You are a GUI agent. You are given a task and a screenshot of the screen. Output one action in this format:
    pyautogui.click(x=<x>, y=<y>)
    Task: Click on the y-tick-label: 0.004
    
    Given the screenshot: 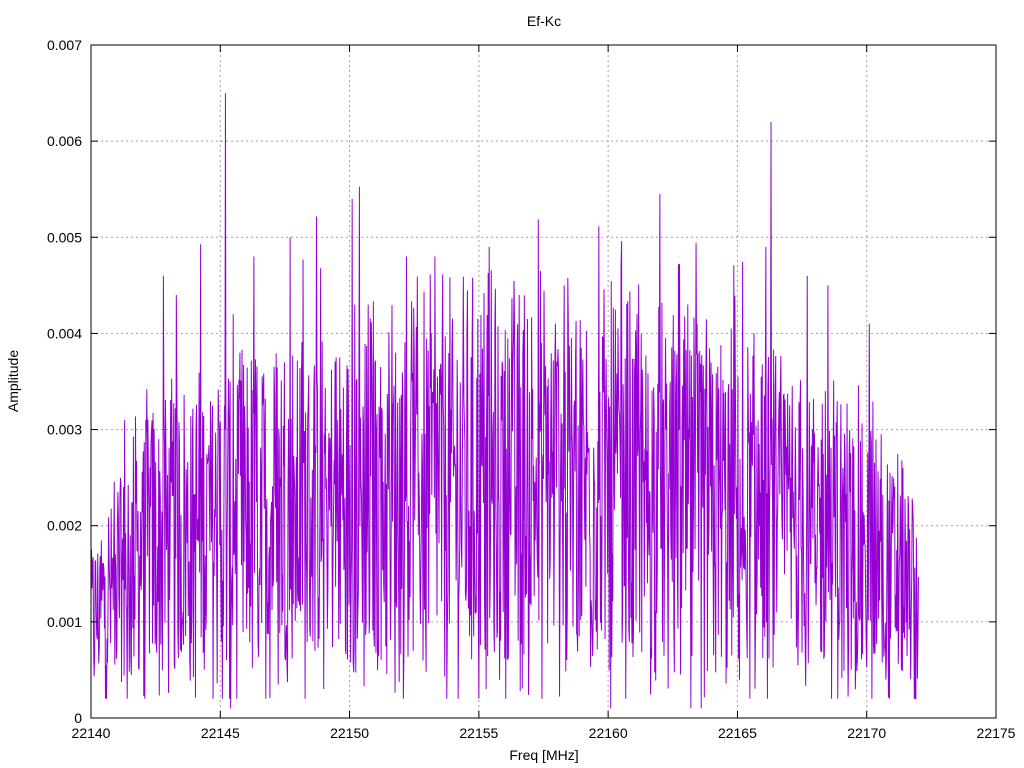 What is the action you would take?
    pyautogui.click(x=64, y=333)
    